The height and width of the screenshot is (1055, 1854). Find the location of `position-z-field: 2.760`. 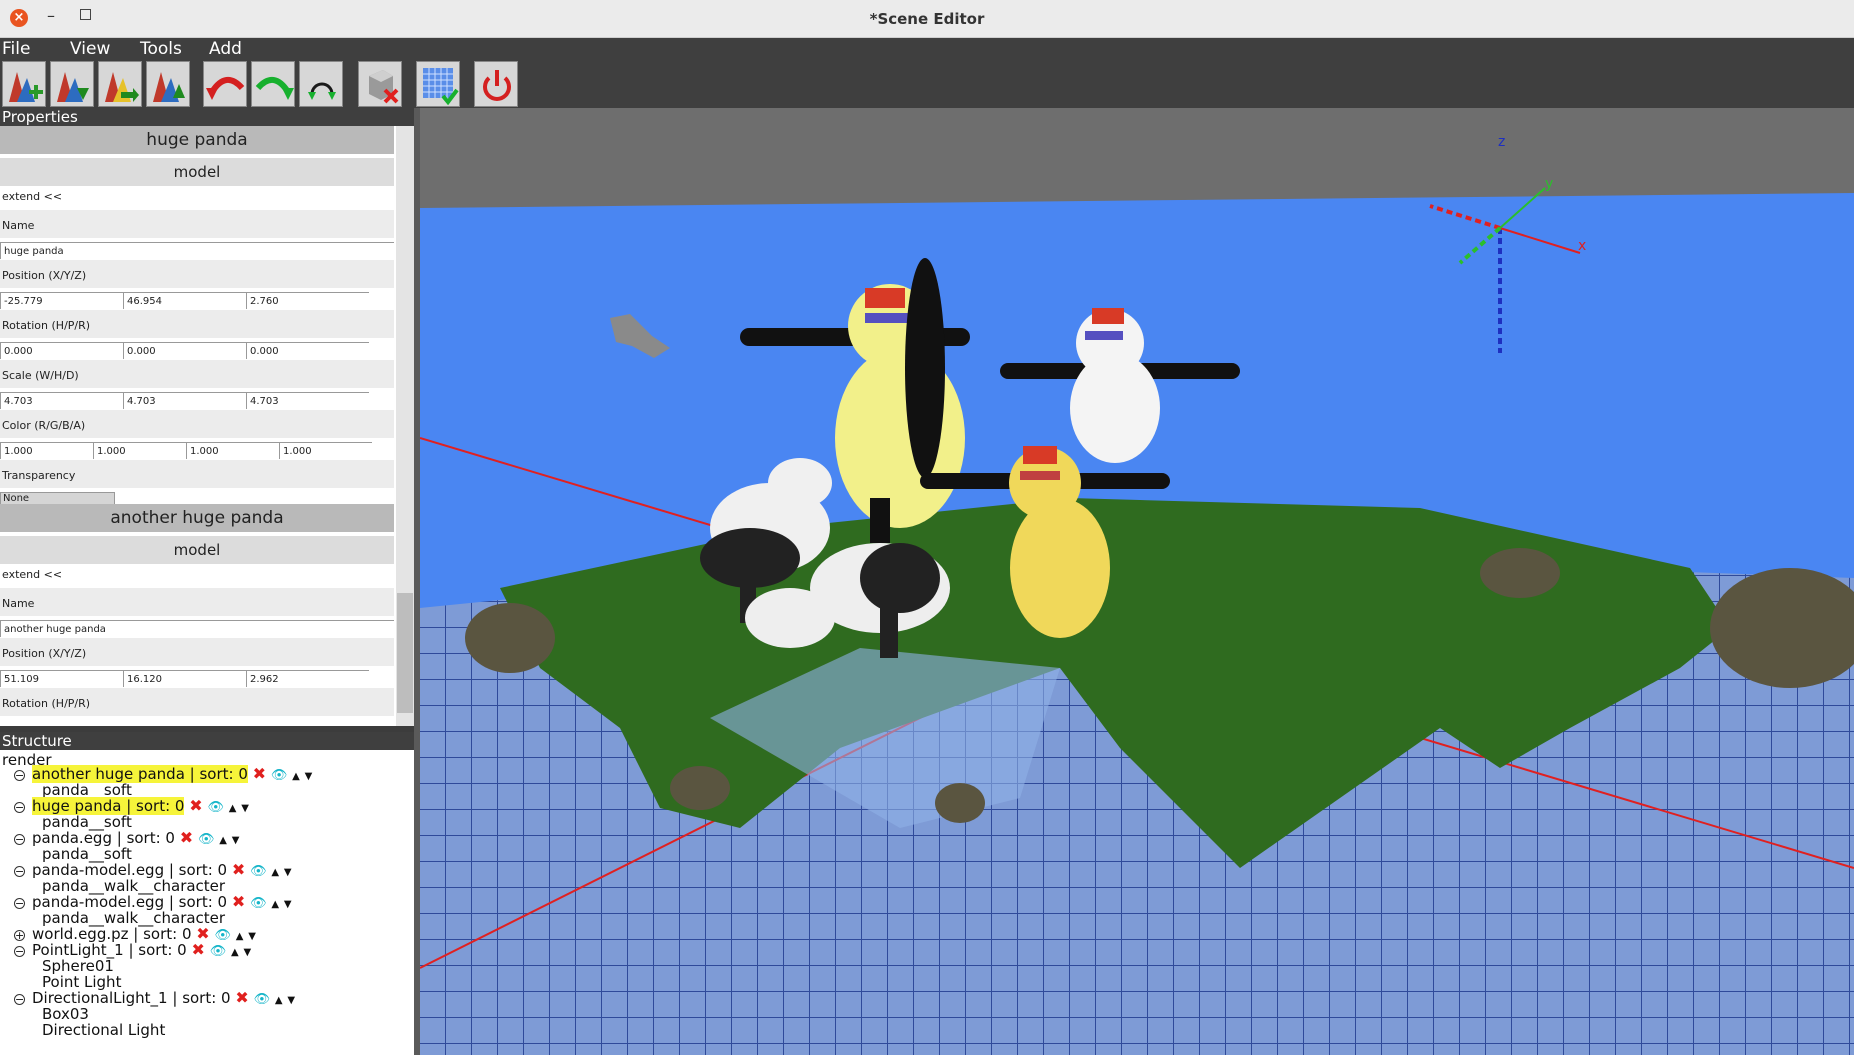

position-z-field: 2.760 is located at coordinates (307, 300).